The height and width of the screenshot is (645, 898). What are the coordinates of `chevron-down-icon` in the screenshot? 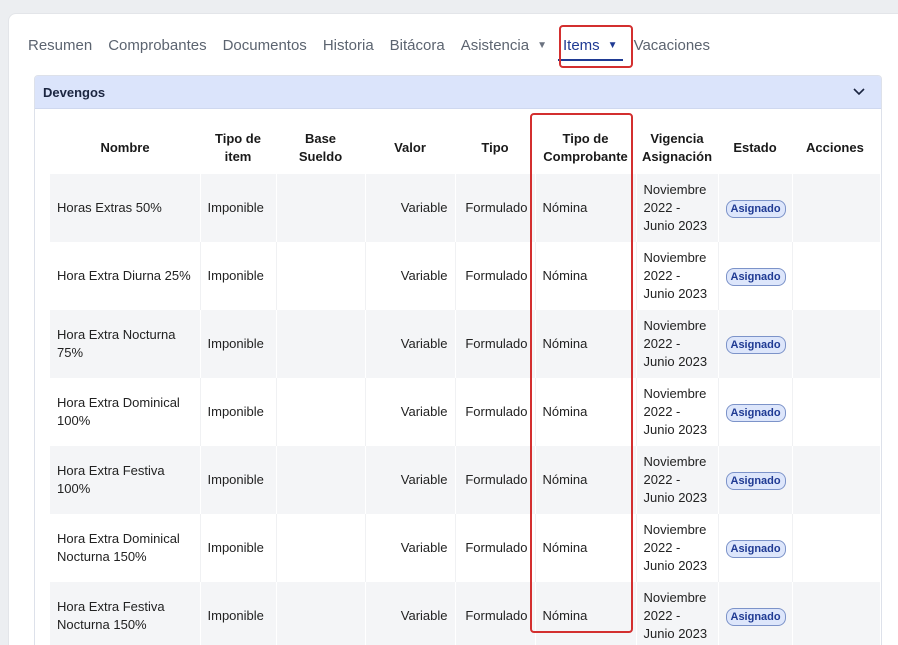 It's located at (859, 92).